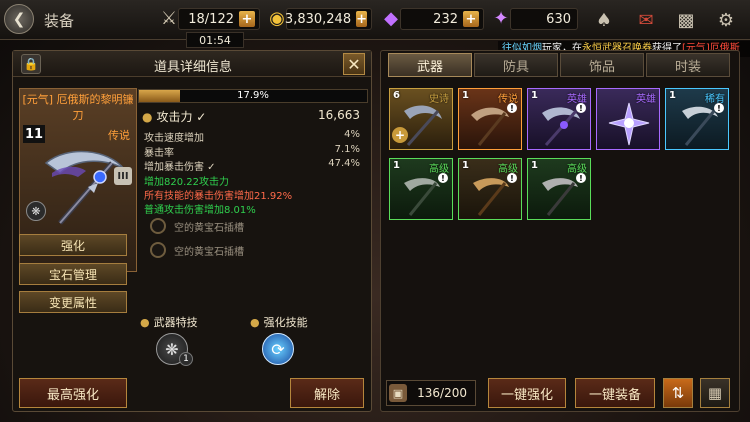 This screenshot has height=422, width=750. I want to click on slot-count: 6, so click(396, 95).